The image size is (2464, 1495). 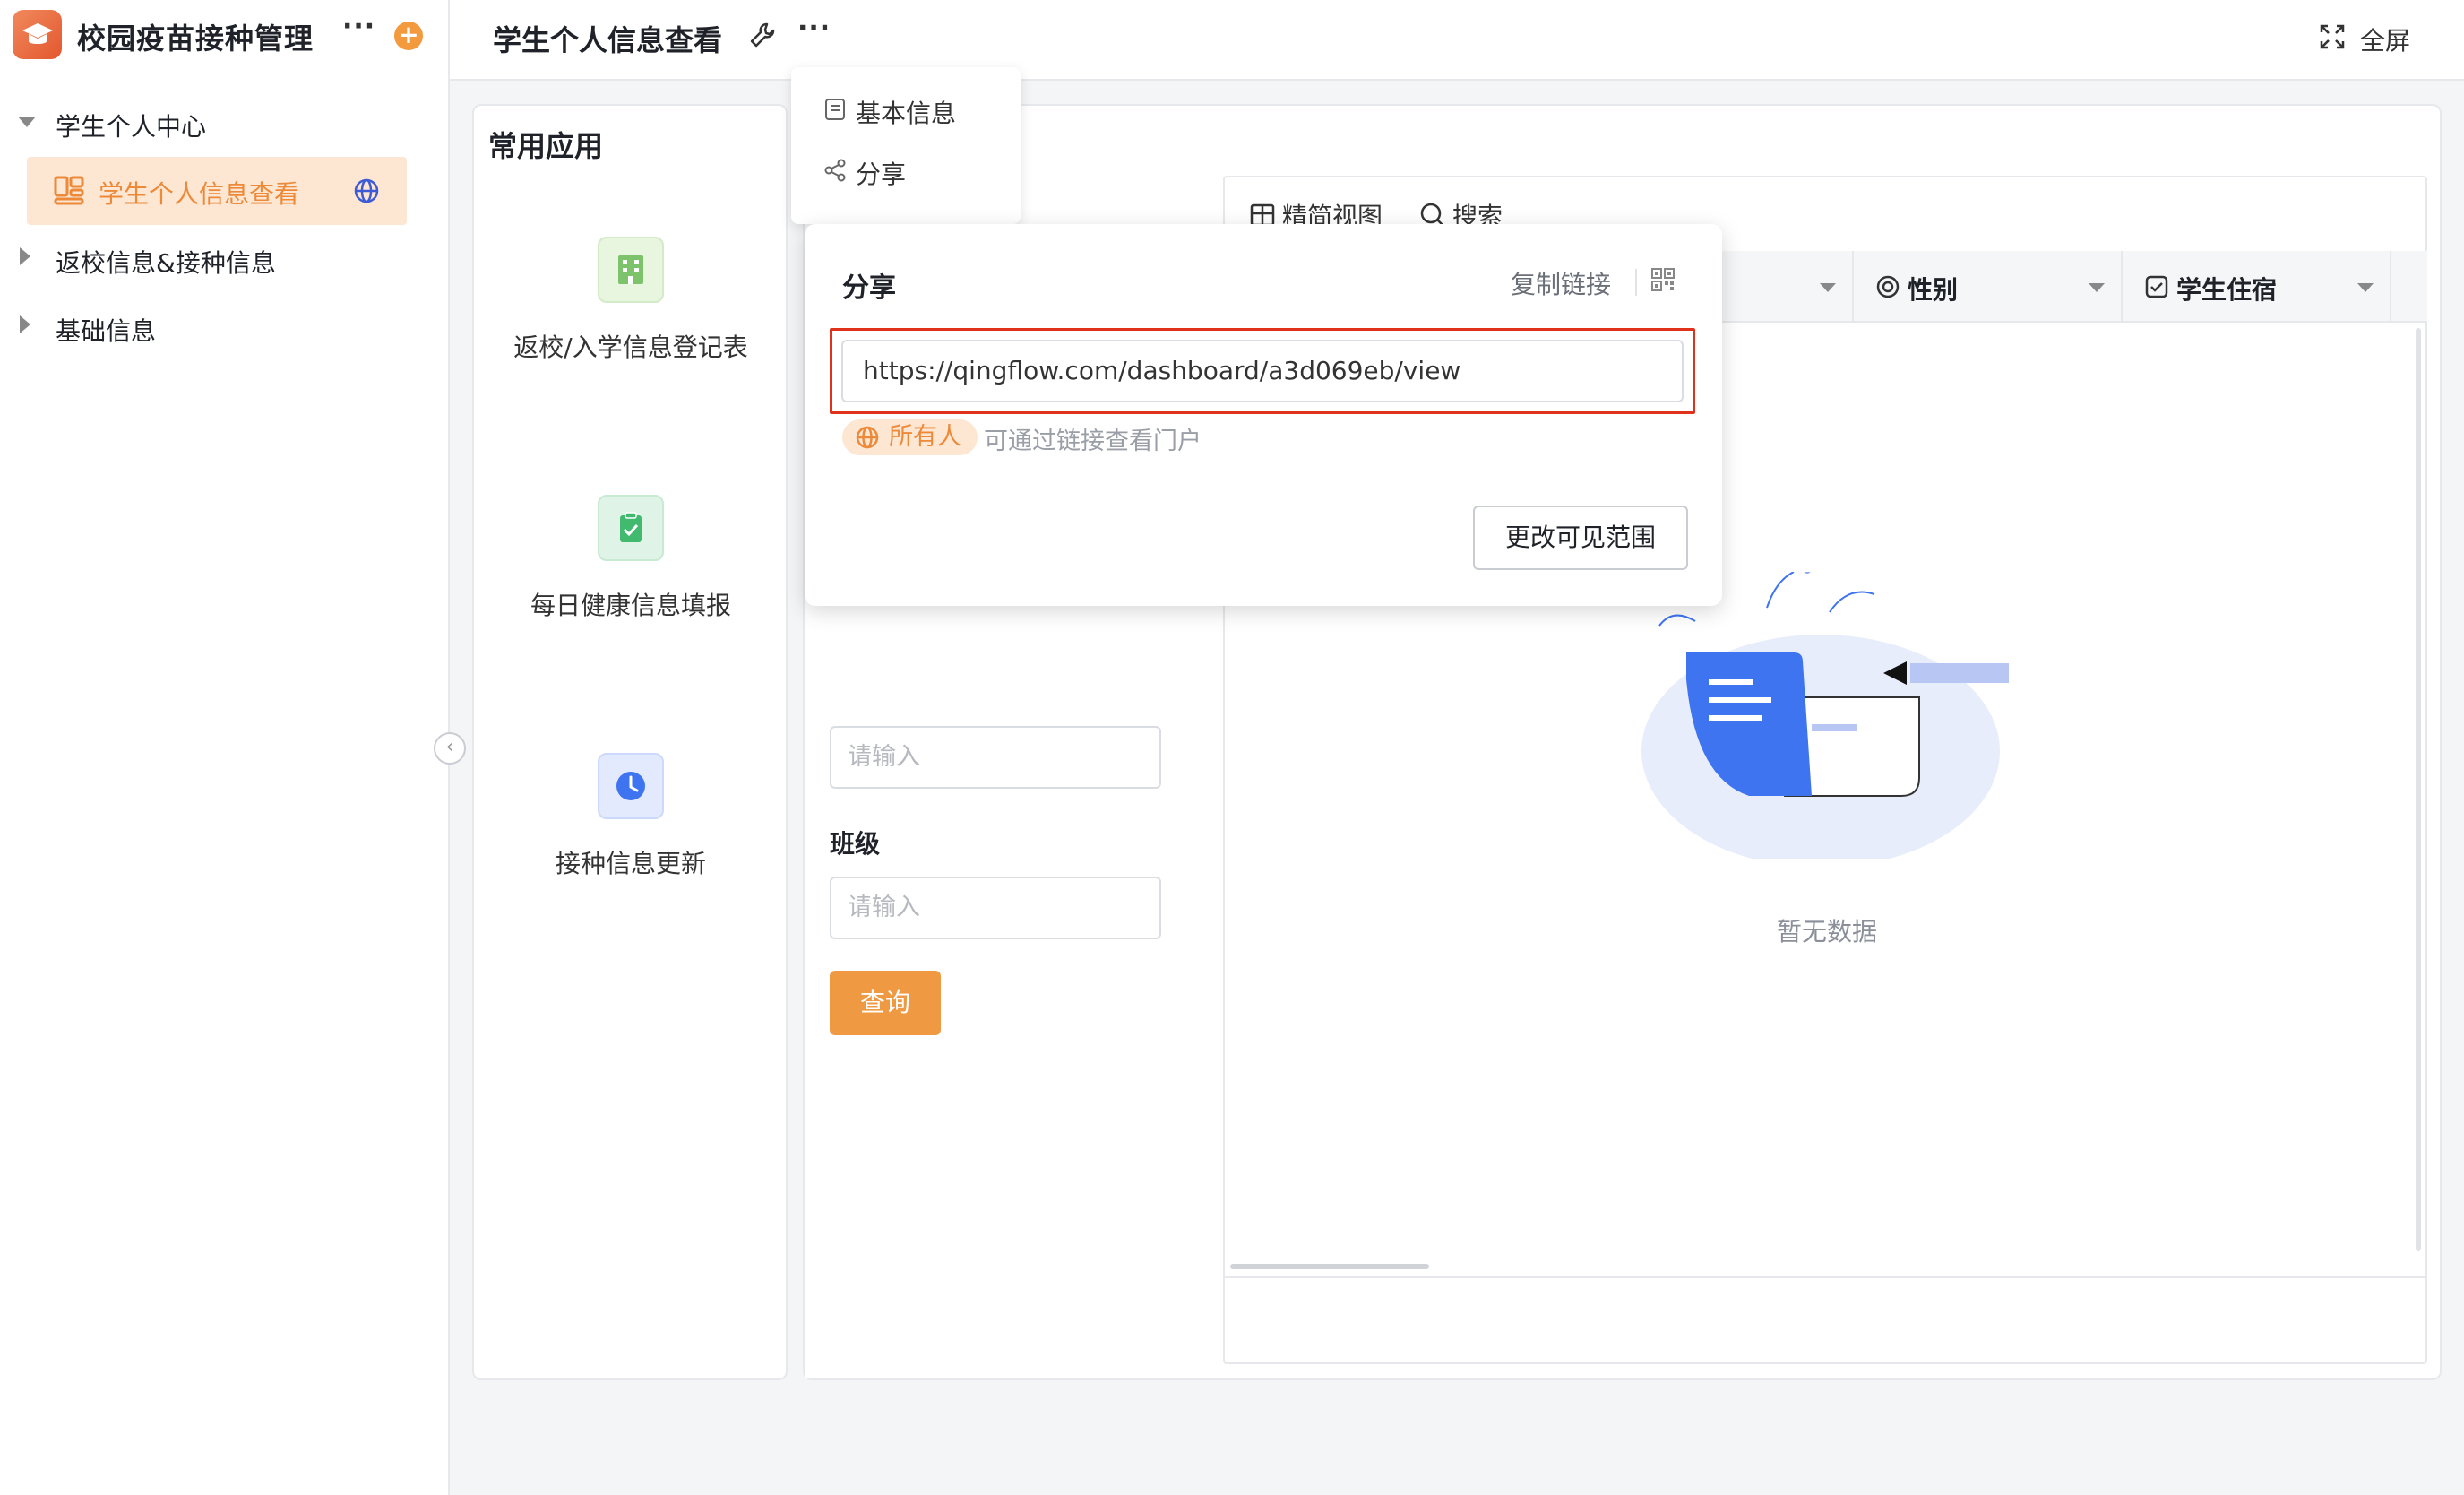 What do you see at coordinates (882, 174) in the screenshot?
I see `menu-item-label: 分享` at bounding box center [882, 174].